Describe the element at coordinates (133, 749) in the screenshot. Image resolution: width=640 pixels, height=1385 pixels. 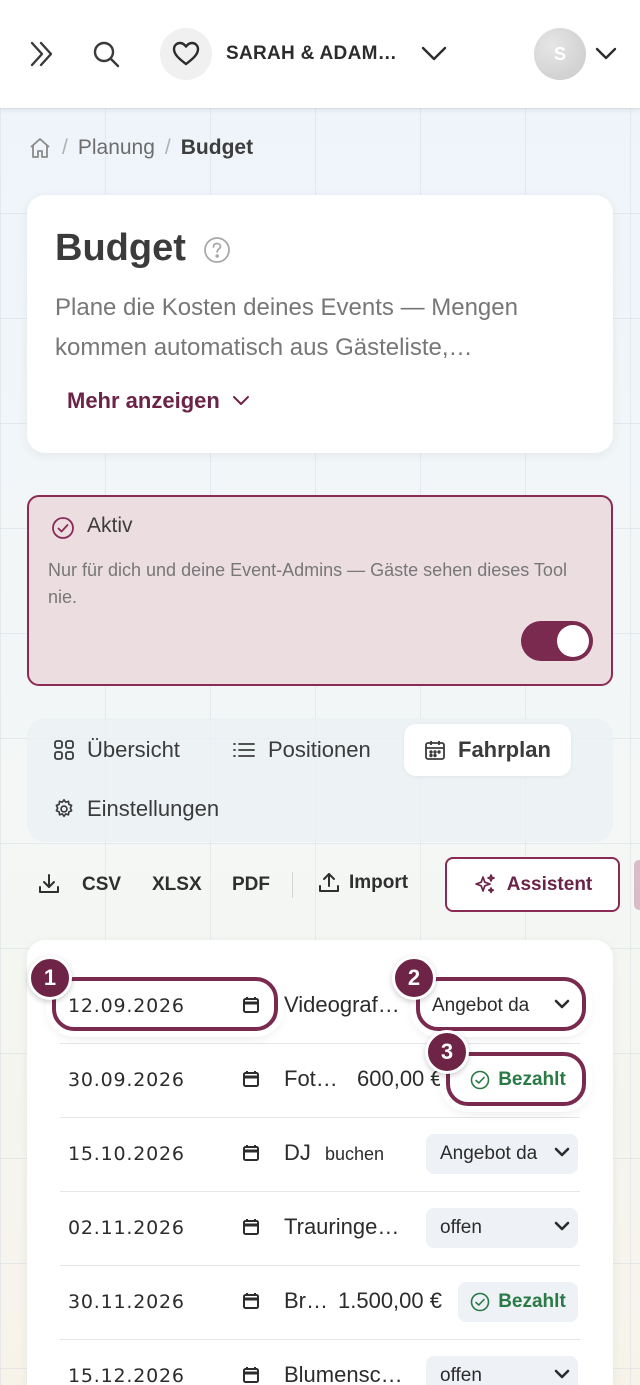
I see `tab-label: Übersicht` at that location.